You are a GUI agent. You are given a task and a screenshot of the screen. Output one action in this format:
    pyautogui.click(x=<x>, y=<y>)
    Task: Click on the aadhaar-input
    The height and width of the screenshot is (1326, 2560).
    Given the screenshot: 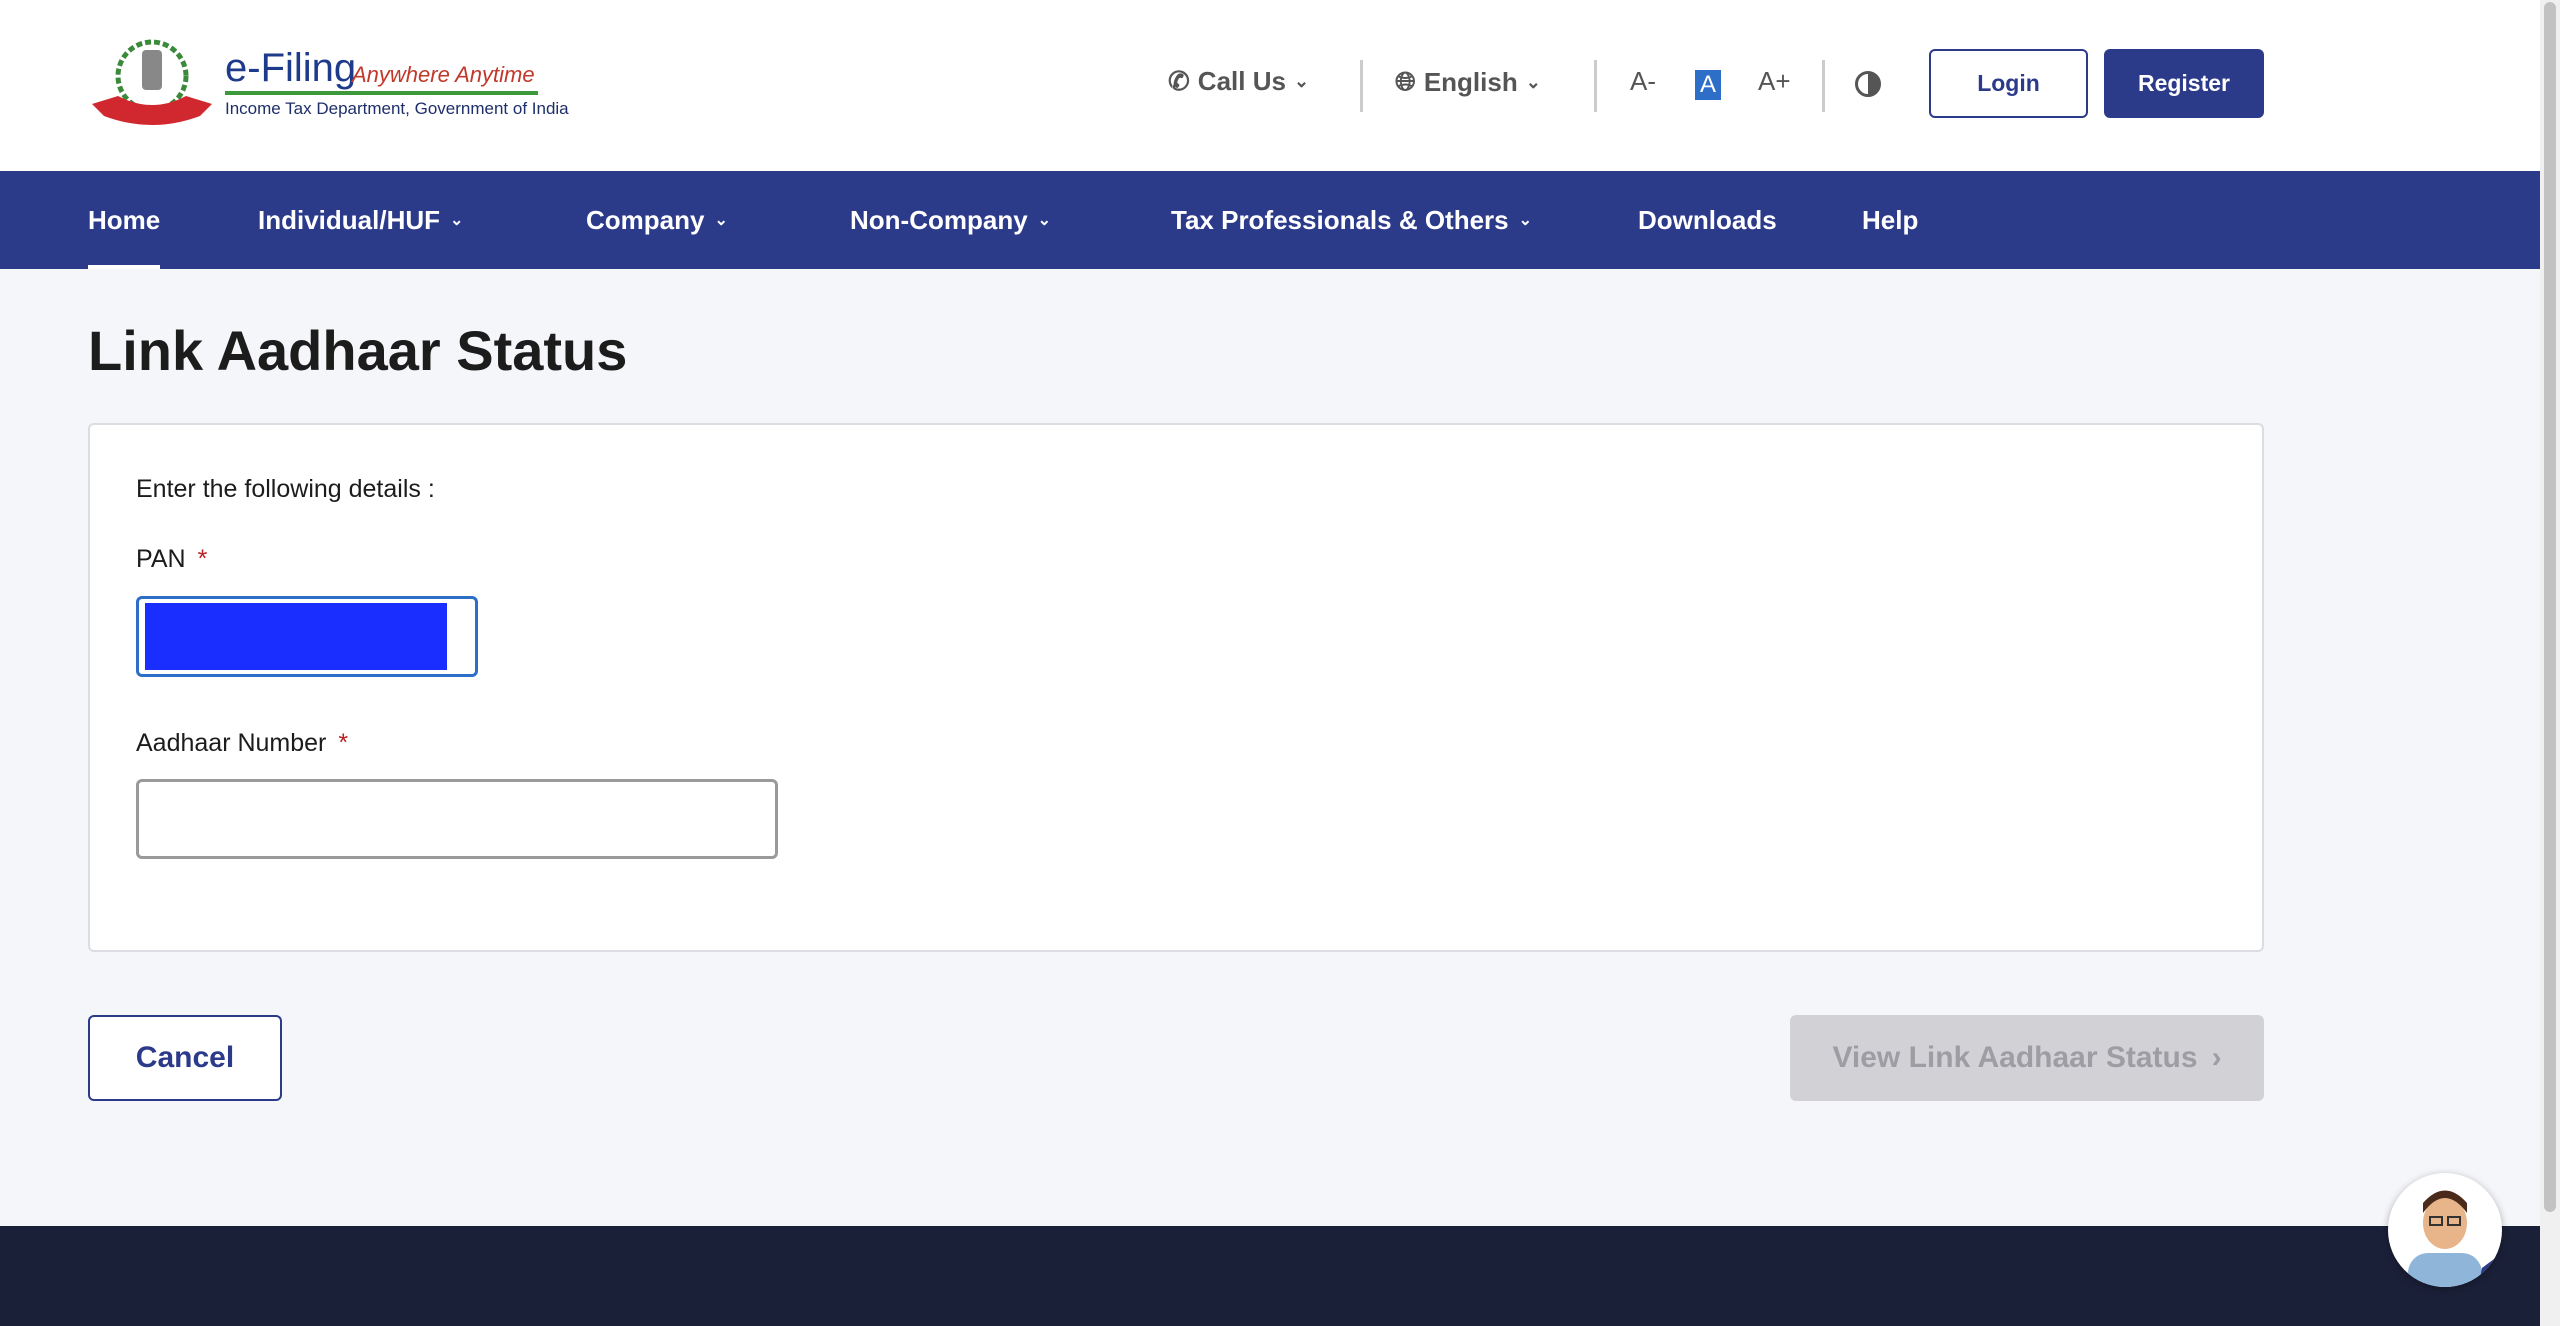 What is the action you would take?
    pyautogui.click(x=457, y=819)
    